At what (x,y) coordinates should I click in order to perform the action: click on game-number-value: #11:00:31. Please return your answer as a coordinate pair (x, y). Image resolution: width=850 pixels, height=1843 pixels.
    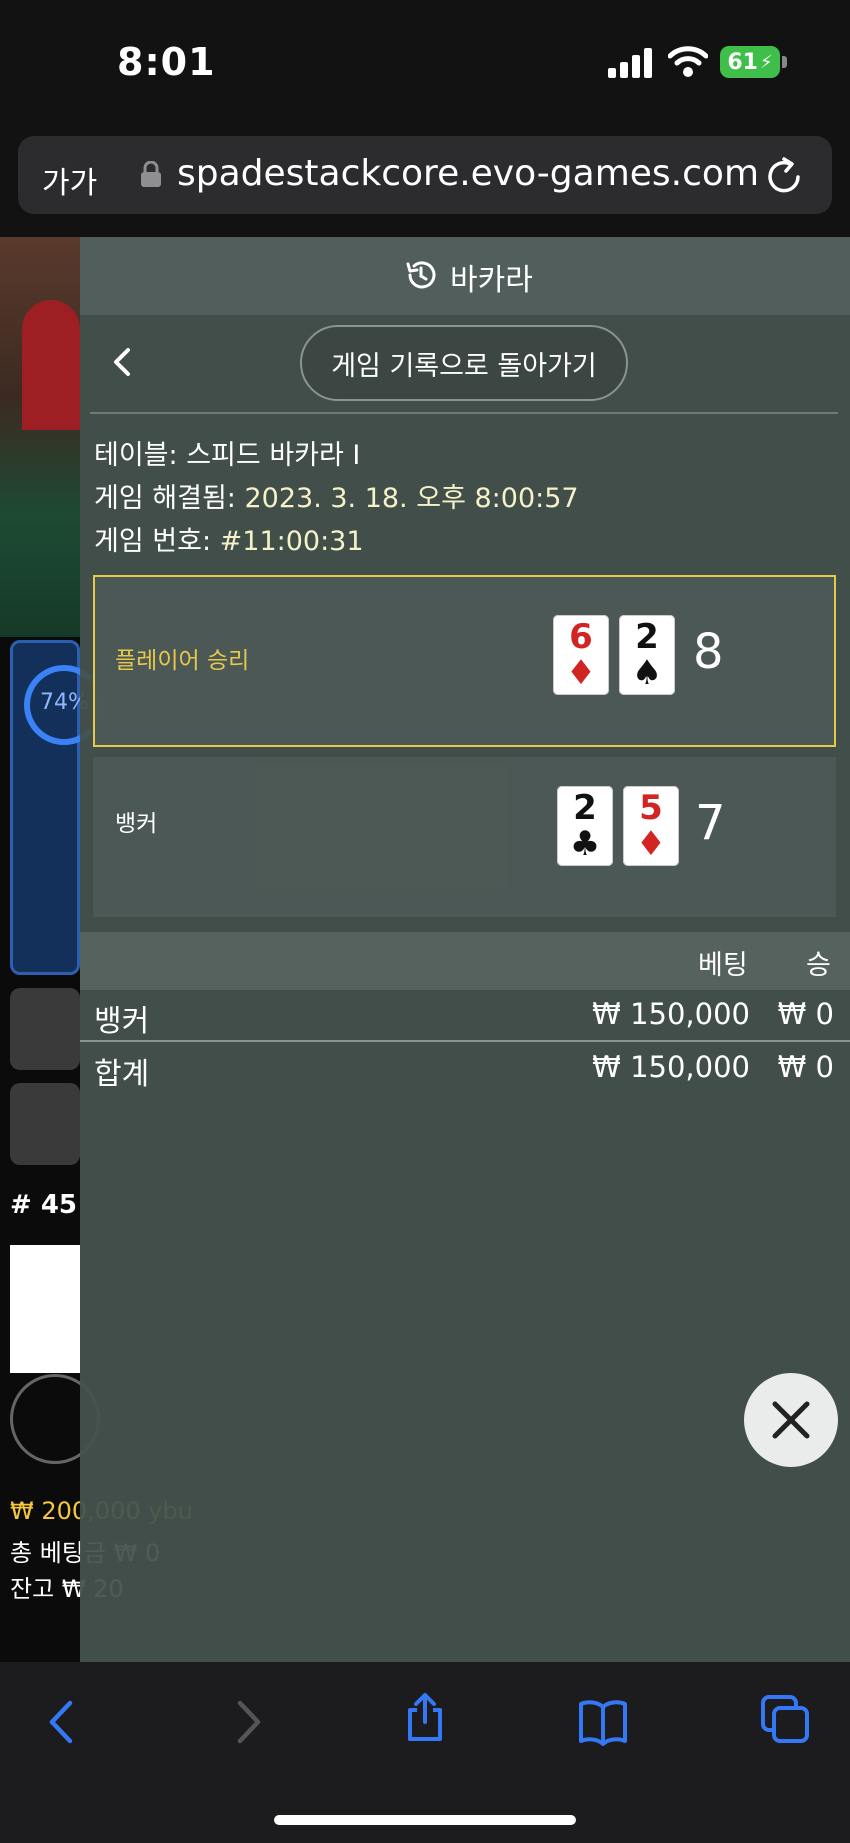
    Looking at the image, I should click on (291, 541).